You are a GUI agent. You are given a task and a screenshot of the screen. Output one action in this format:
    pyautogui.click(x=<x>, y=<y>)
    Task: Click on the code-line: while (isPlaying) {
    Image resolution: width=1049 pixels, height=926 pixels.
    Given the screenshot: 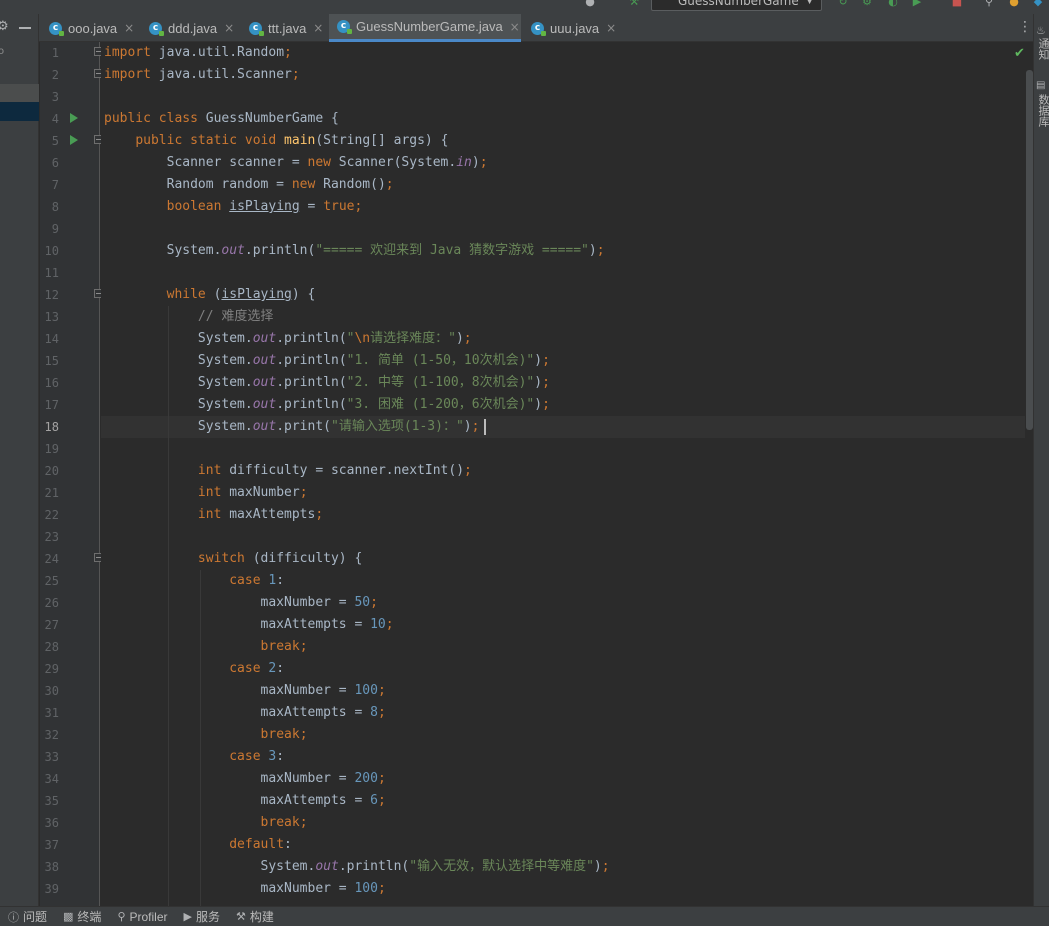 What is the action you would take?
    pyautogui.click(x=241, y=294)
    